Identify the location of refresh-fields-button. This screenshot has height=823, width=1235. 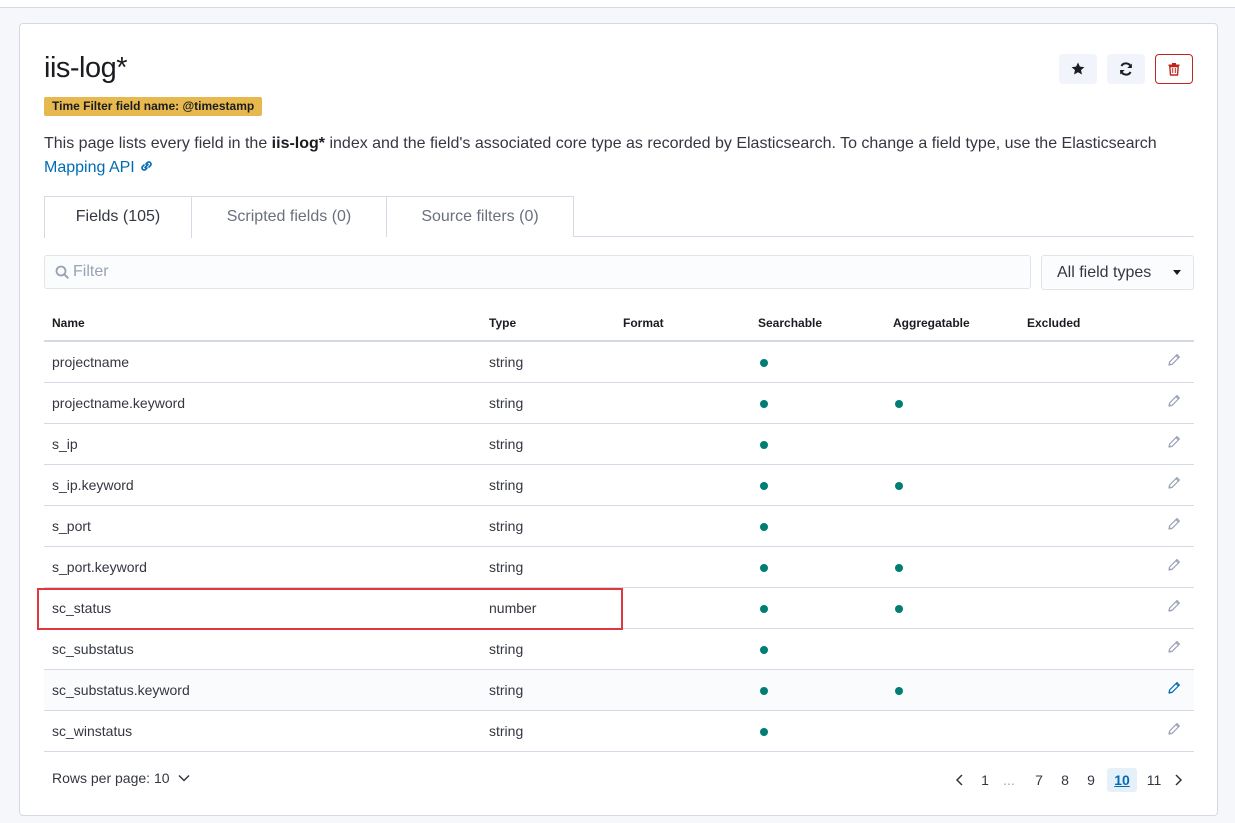
(1126, 69).